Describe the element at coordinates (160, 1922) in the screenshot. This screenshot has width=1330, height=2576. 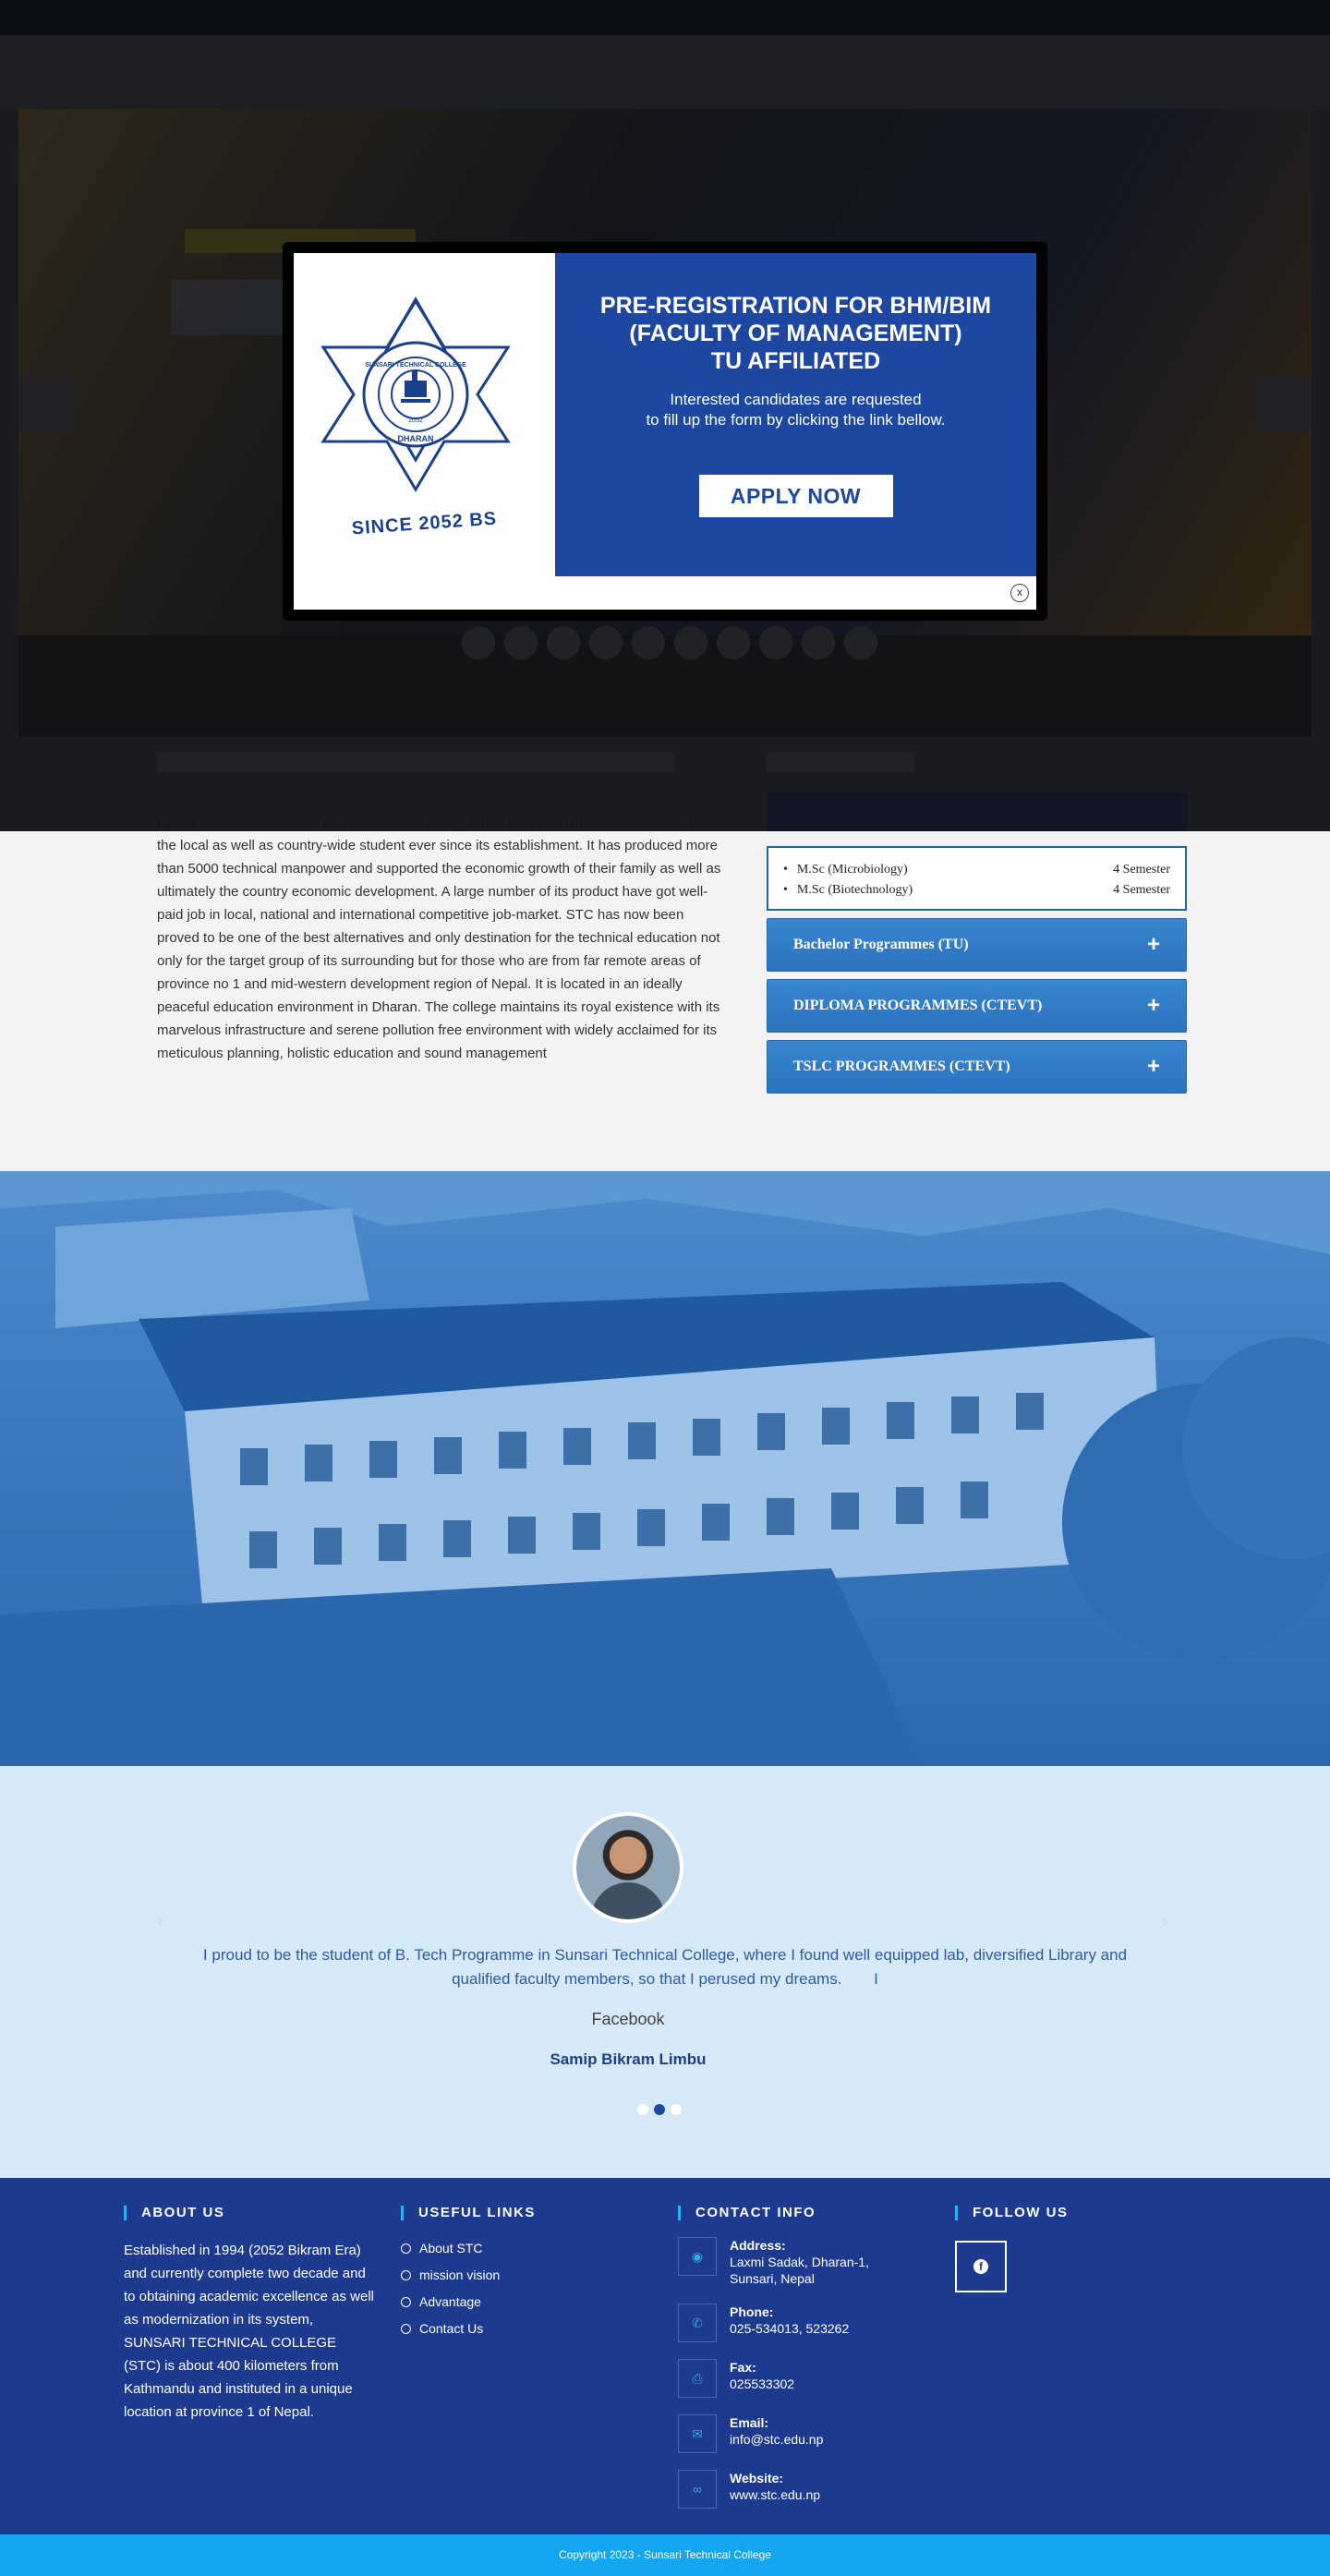
I see `testimonial-prev-arrow: ‹` at that location.